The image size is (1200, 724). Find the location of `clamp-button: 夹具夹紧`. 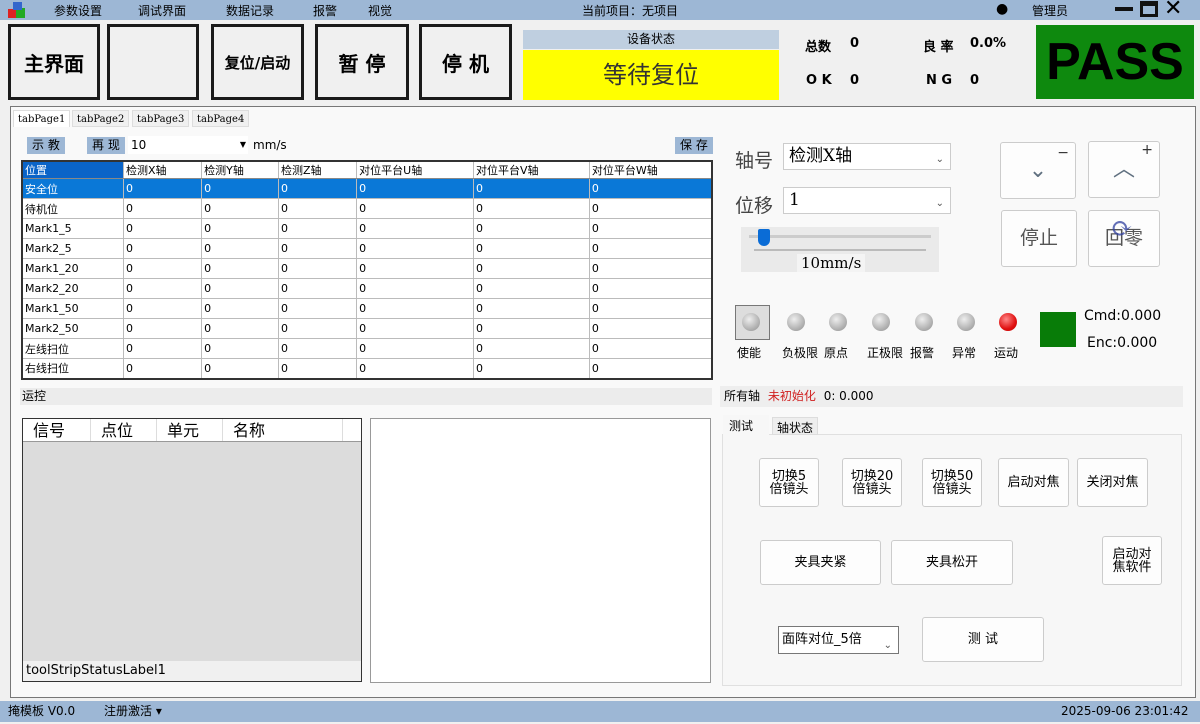

clamp-button: 夹具夹紧 is located at coordinates (820, 562).